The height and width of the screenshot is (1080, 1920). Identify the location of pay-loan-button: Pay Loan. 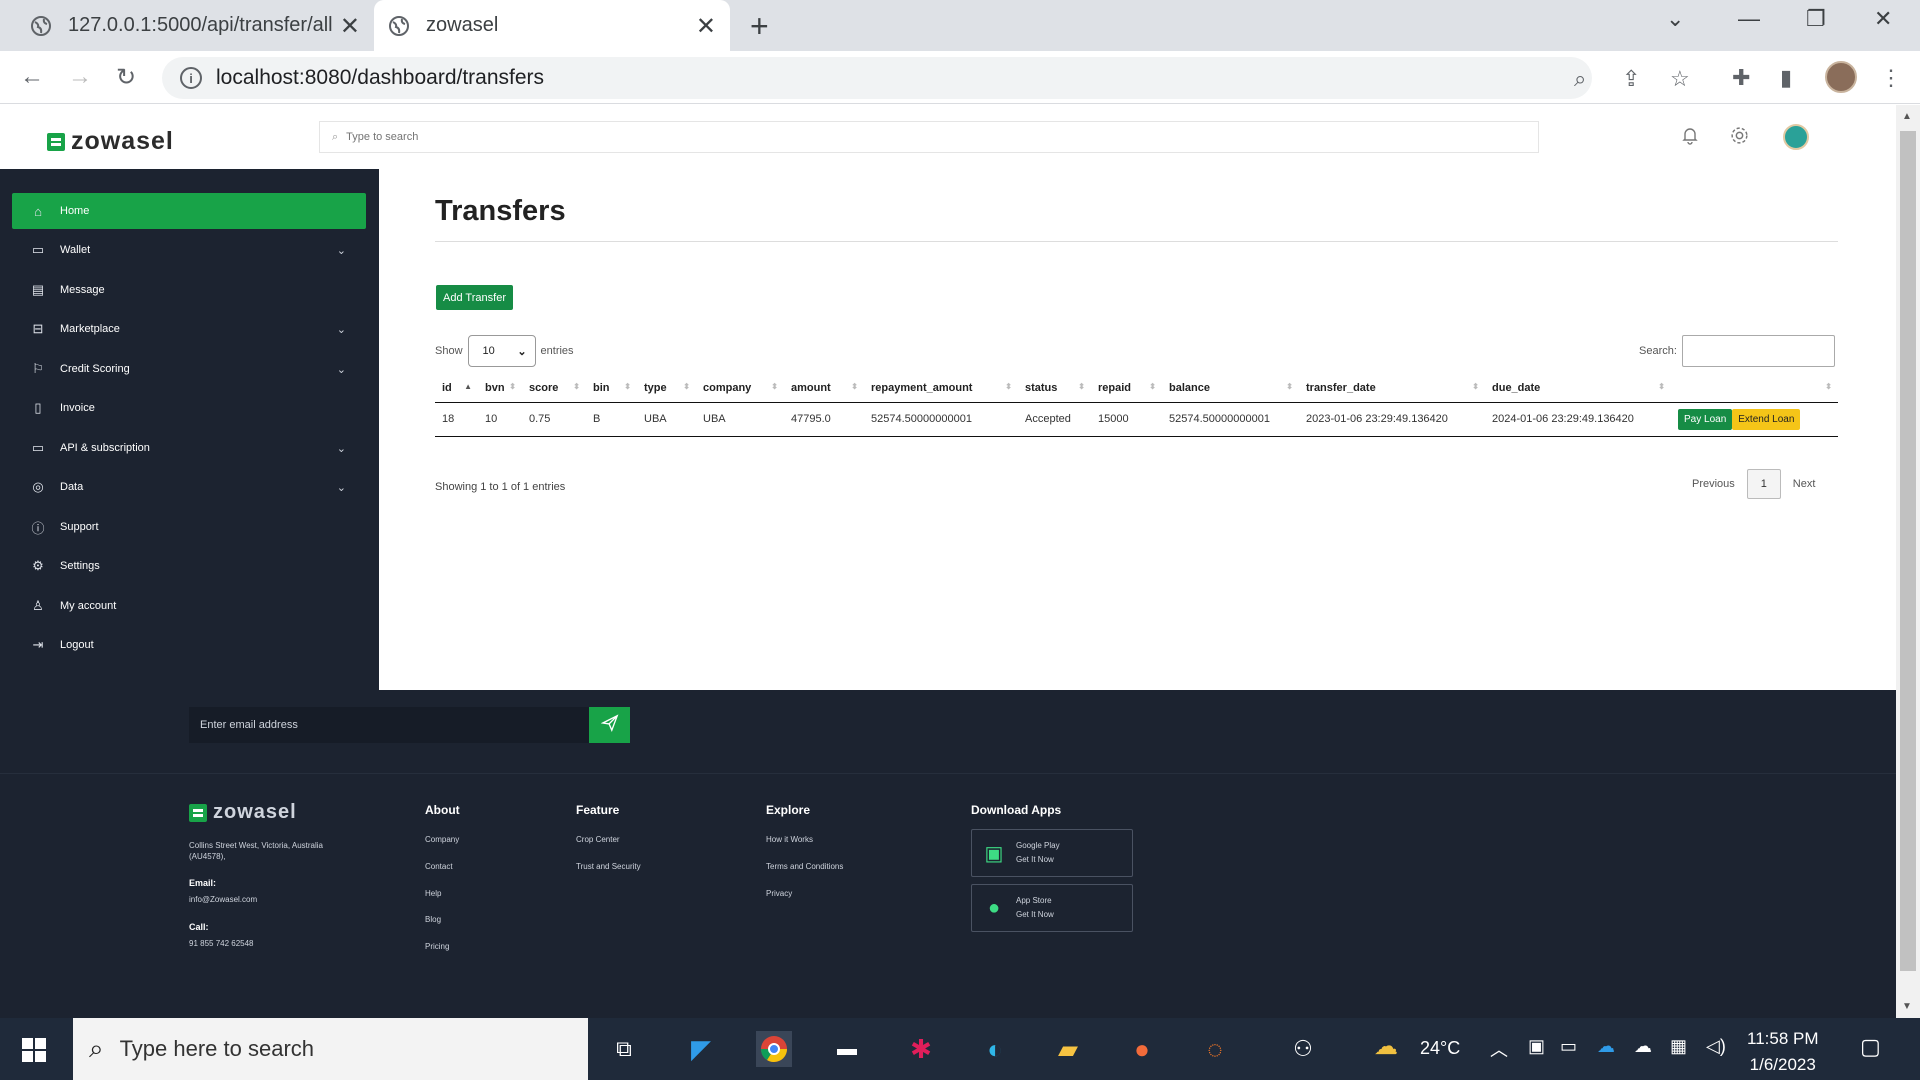
(1705, 419).